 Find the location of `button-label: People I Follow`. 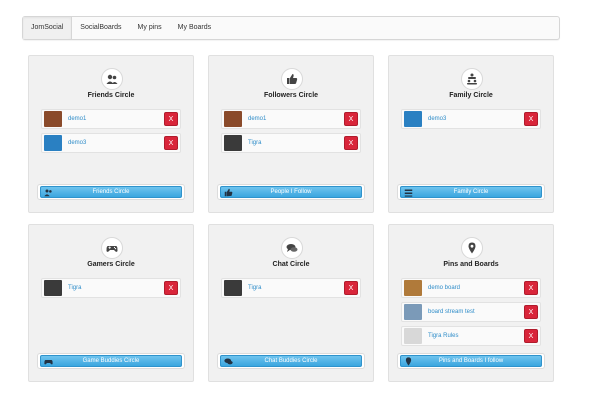

button-label: People I Follow is located at coordinates (291, 192).